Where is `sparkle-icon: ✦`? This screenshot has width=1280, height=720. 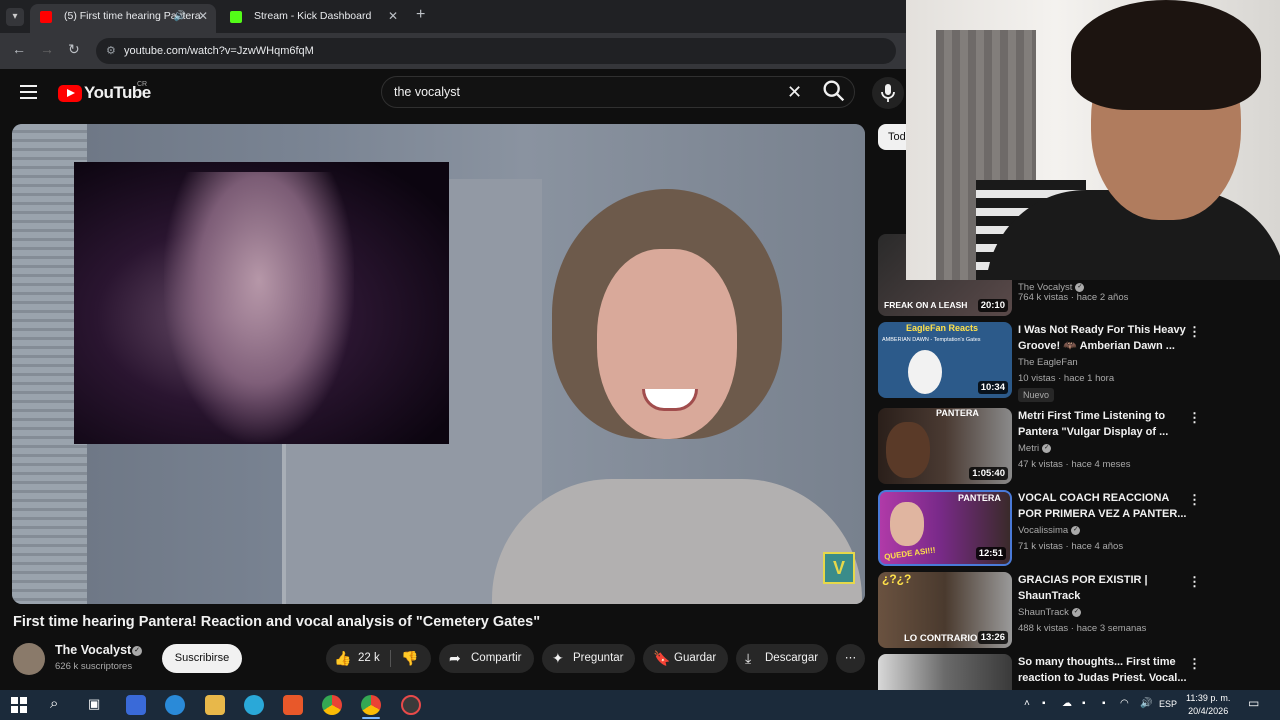
sparkle-icon: ✦ is located at coordinates (558, 658).